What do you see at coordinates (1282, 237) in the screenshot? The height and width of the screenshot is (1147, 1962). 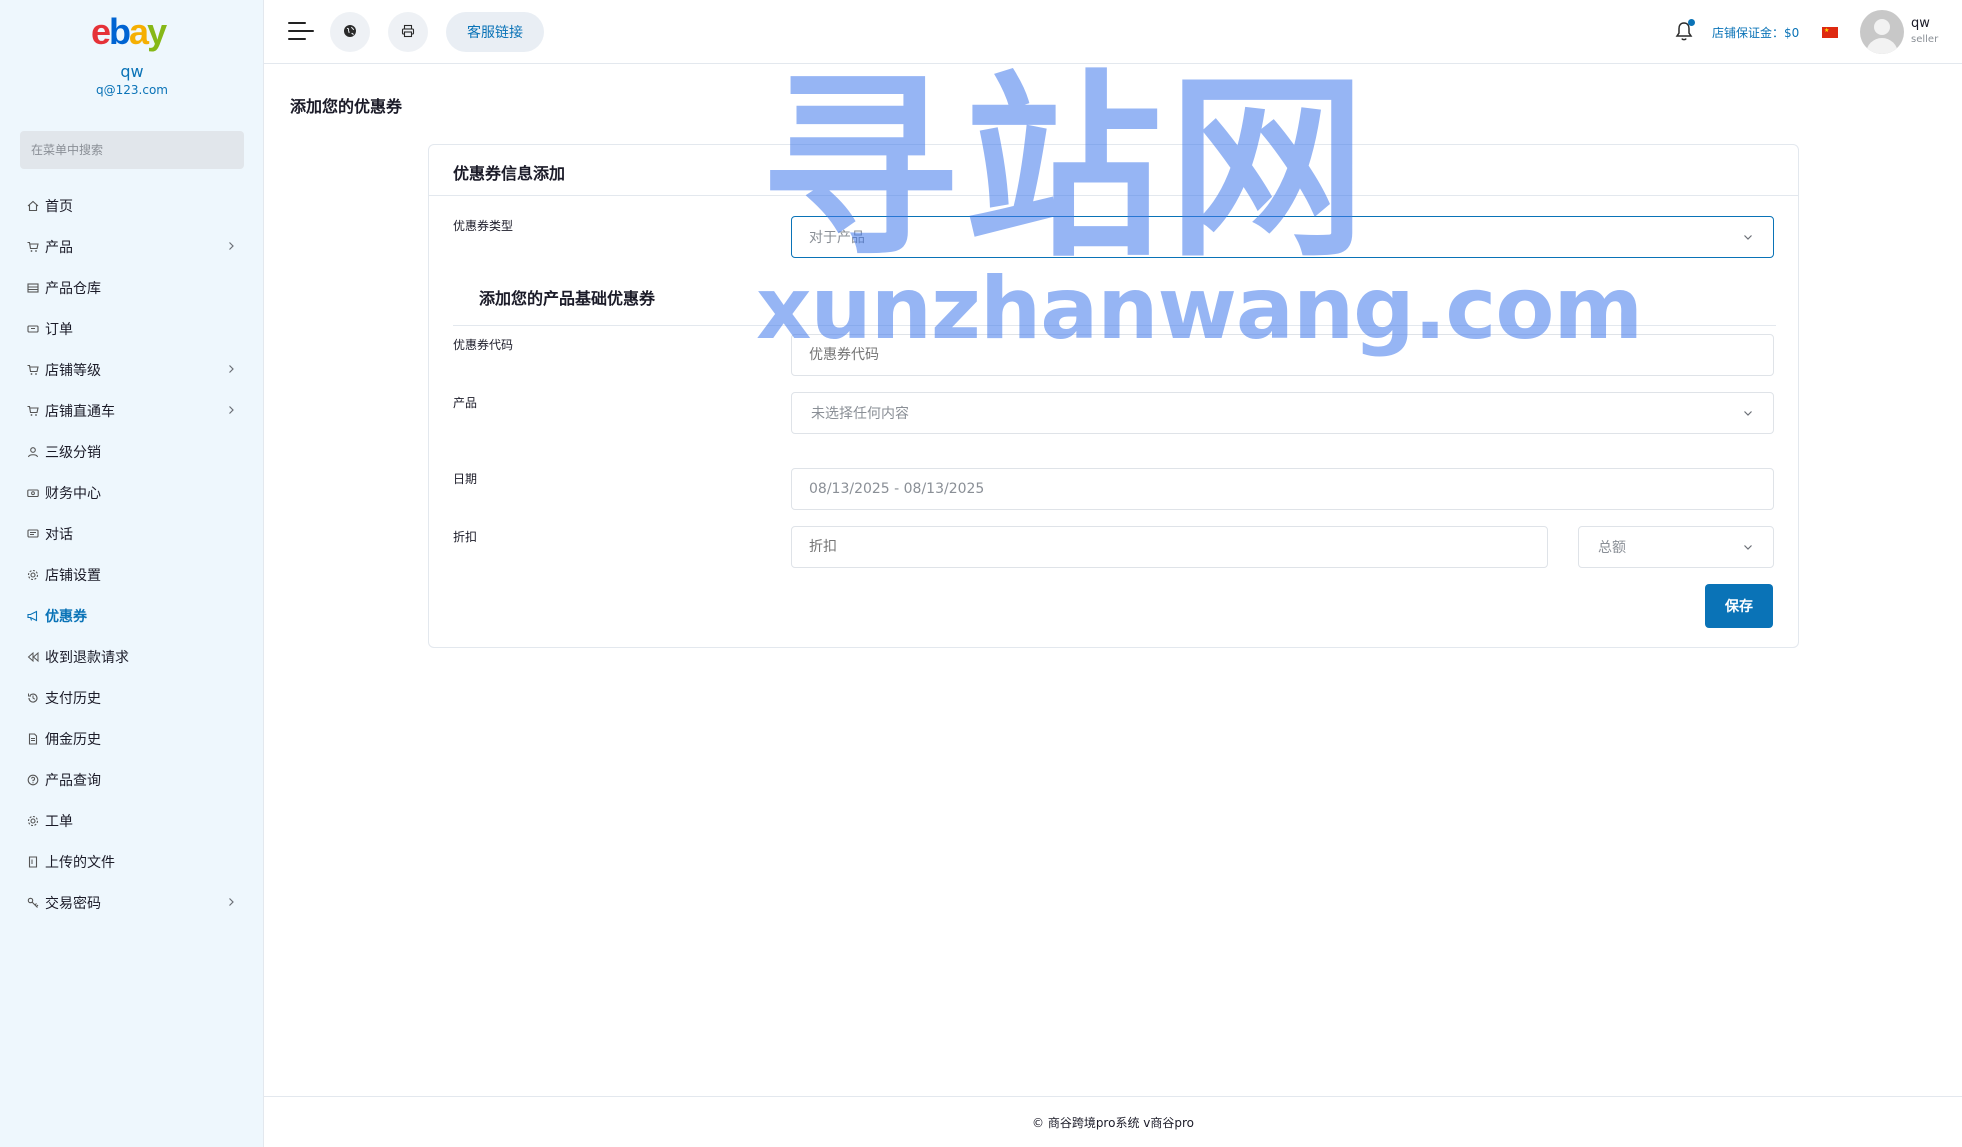 I see `coupon-type-select: 对于产品` at bounding box center [1282, 237].